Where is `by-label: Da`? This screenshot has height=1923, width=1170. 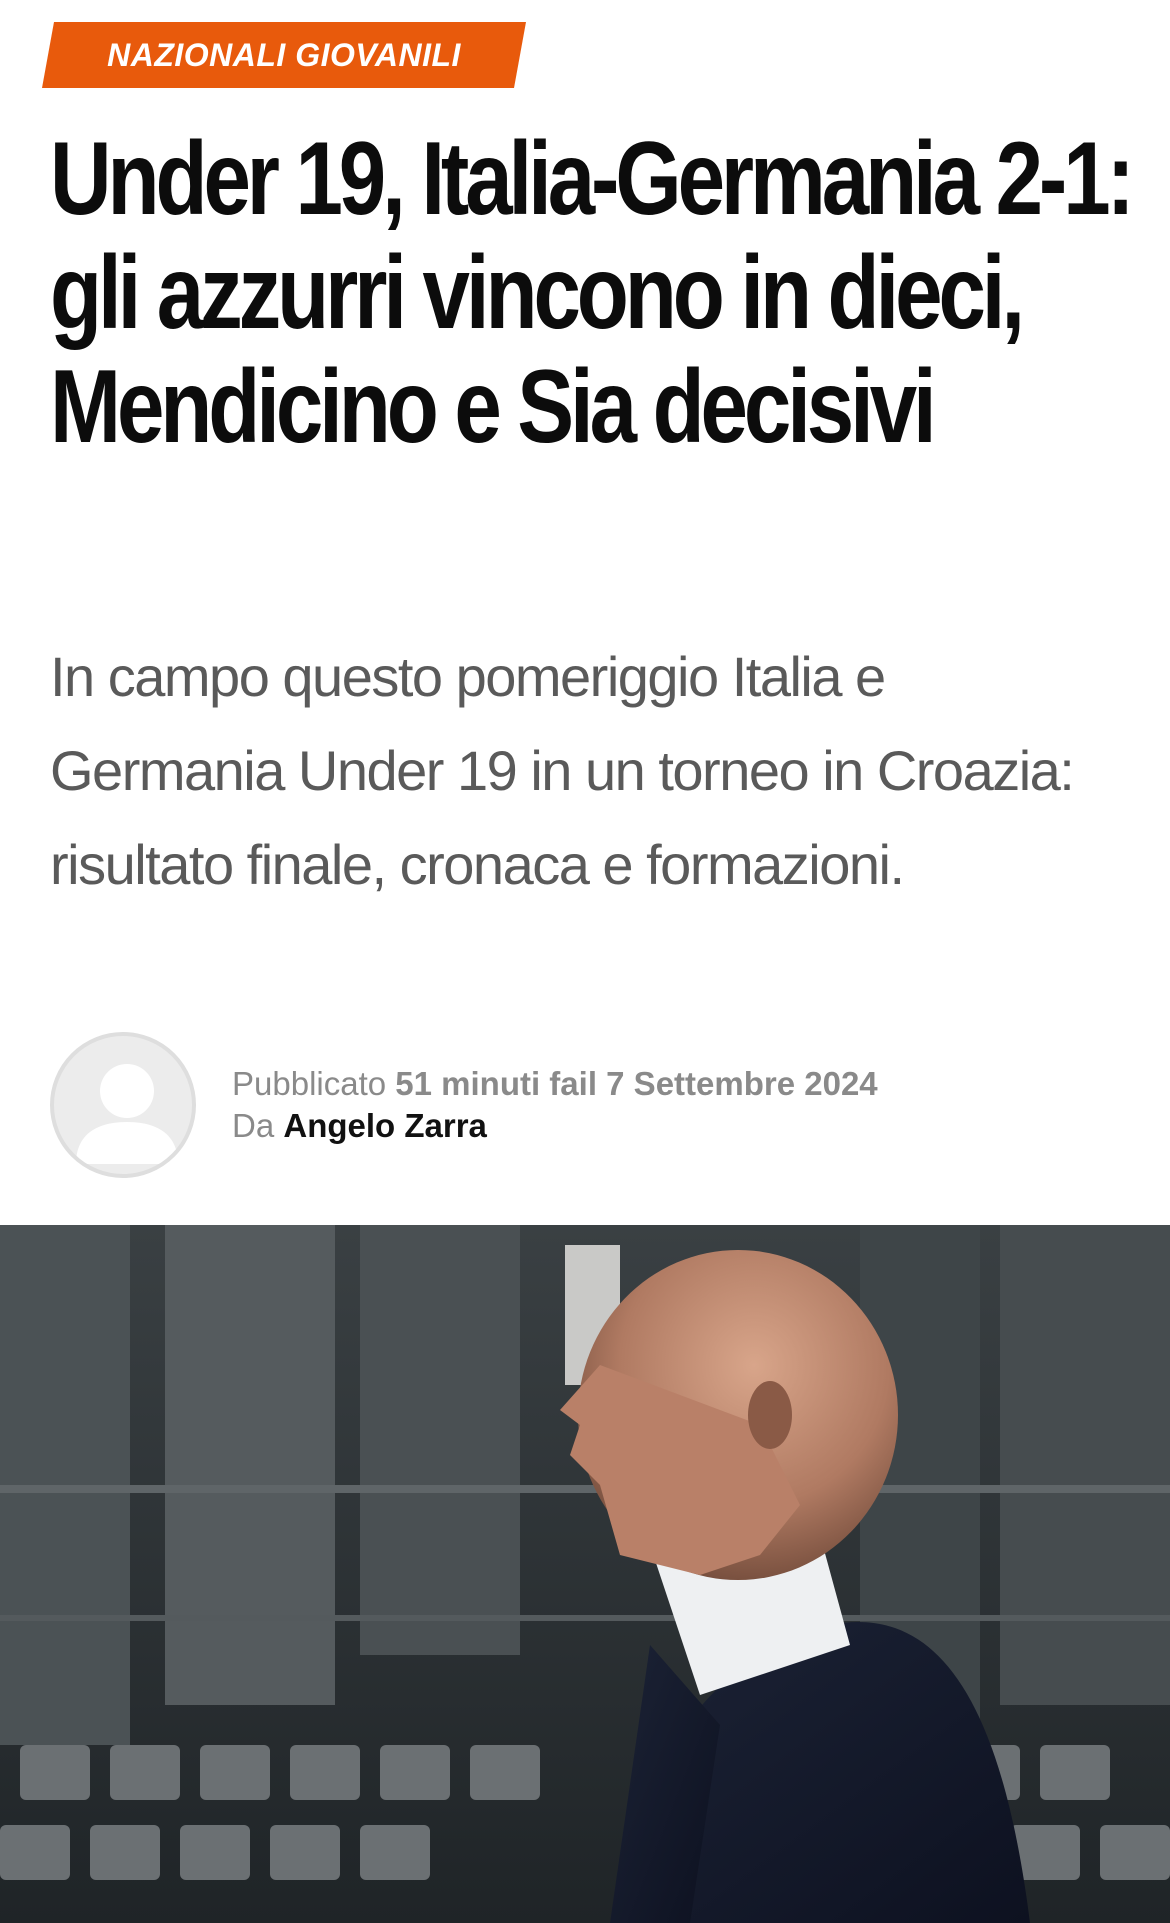 by-label: Da is located at coordinates (253, 1125).